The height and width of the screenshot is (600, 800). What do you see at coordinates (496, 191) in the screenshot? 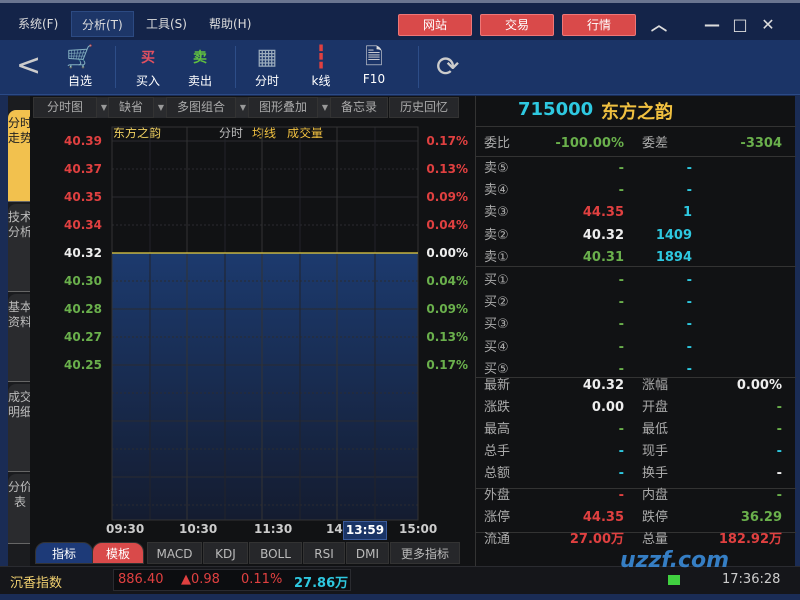
I see `level-label: 卖④` at bounding box center [496, 191].